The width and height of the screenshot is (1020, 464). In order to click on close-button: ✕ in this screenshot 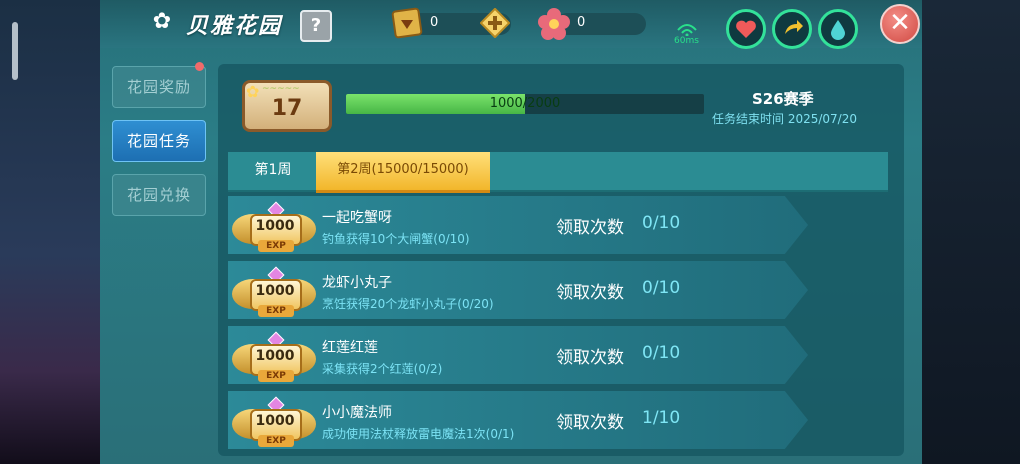, I will do `click(900, 24)`.